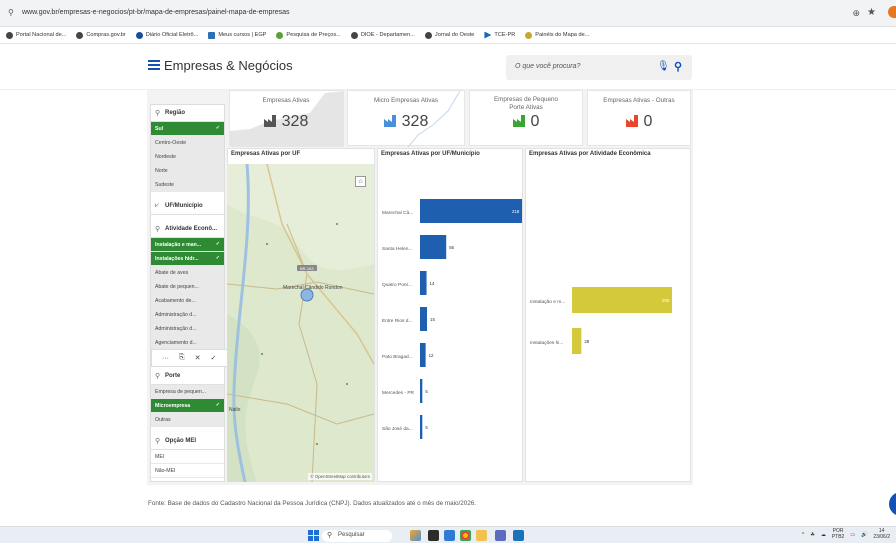 The width and height of the screenshot is (896, 543). What do you see at coordinates (451, 247) in the screenshot?
I see `bar-value-label: 56` at bounding box center [451, 247].